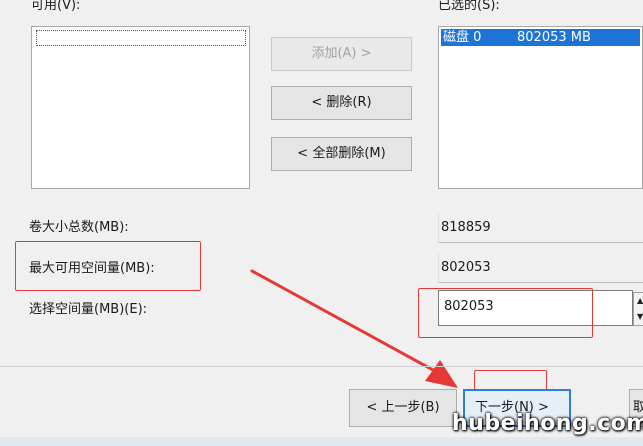 This screenshot has height=446, width=643. I want to click on footer-divider, so click(321, 366).